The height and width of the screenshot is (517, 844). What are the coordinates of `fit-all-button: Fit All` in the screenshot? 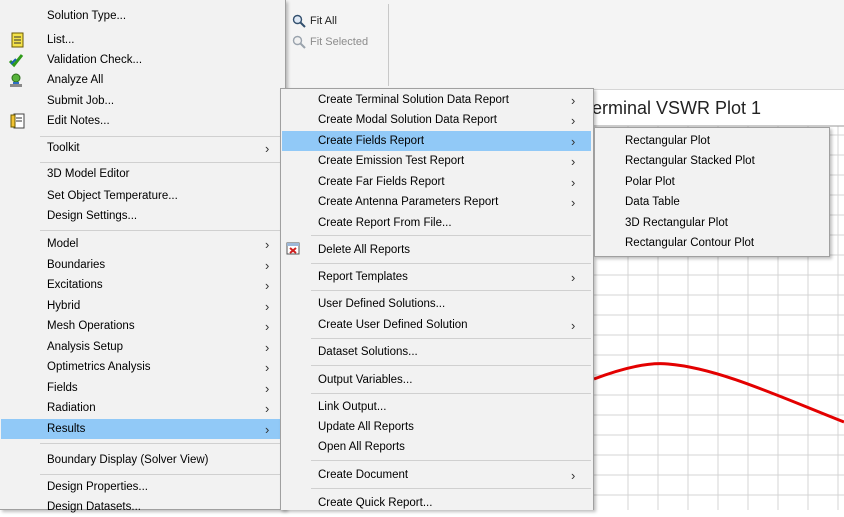 It's located at (314, 21).